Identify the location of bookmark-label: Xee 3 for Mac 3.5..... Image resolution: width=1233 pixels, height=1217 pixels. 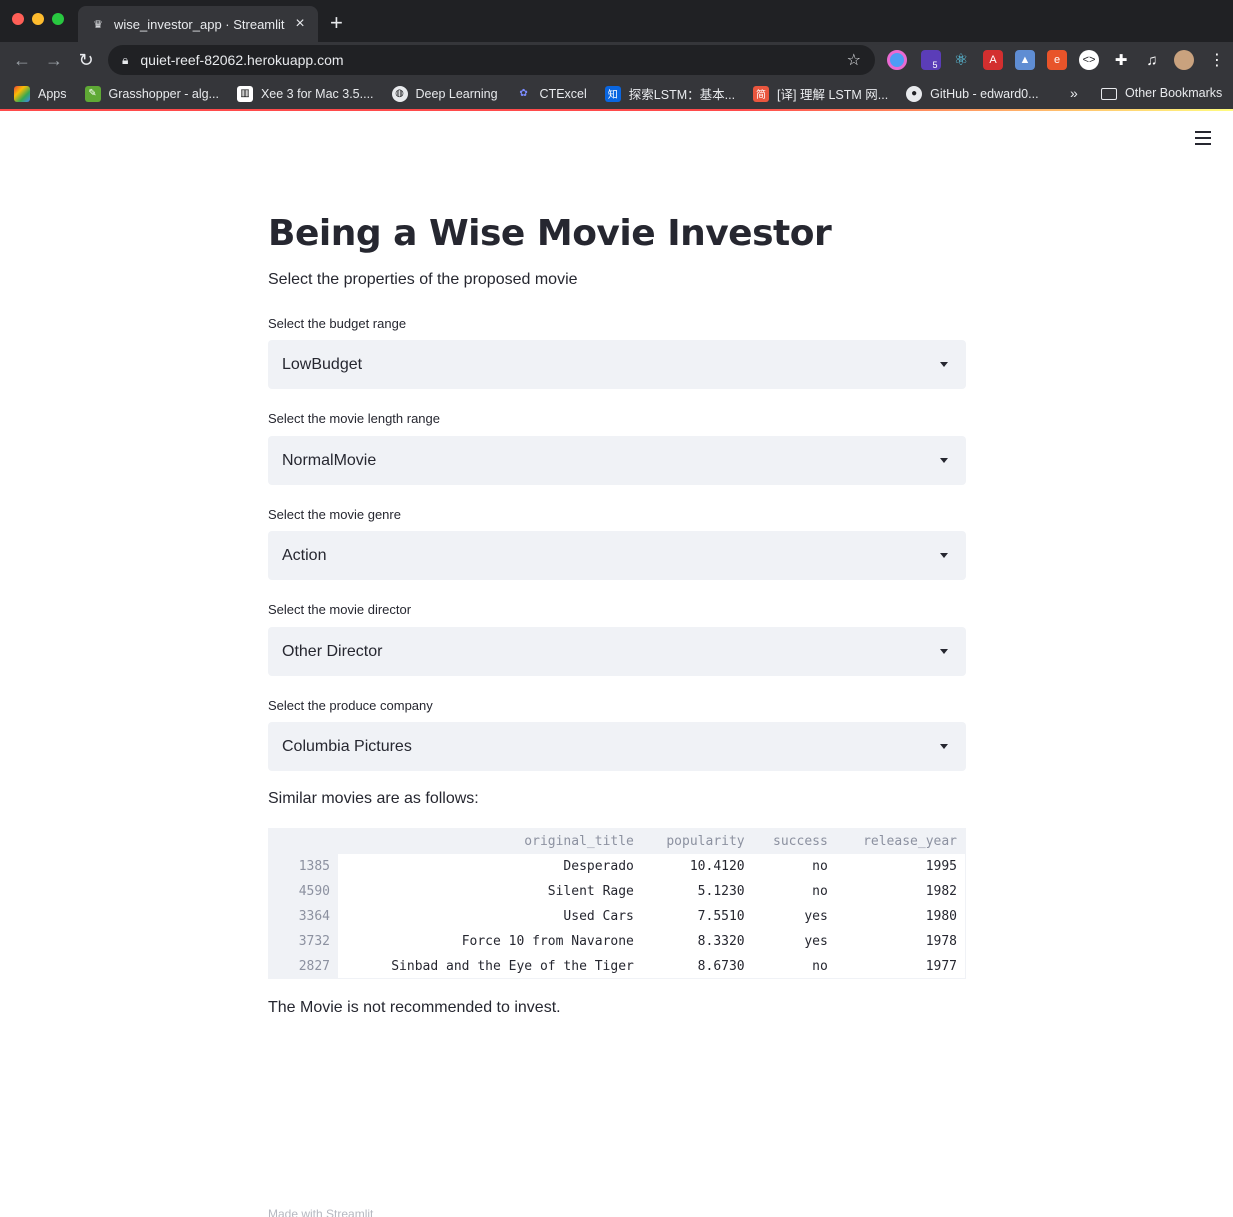
(317, 93).